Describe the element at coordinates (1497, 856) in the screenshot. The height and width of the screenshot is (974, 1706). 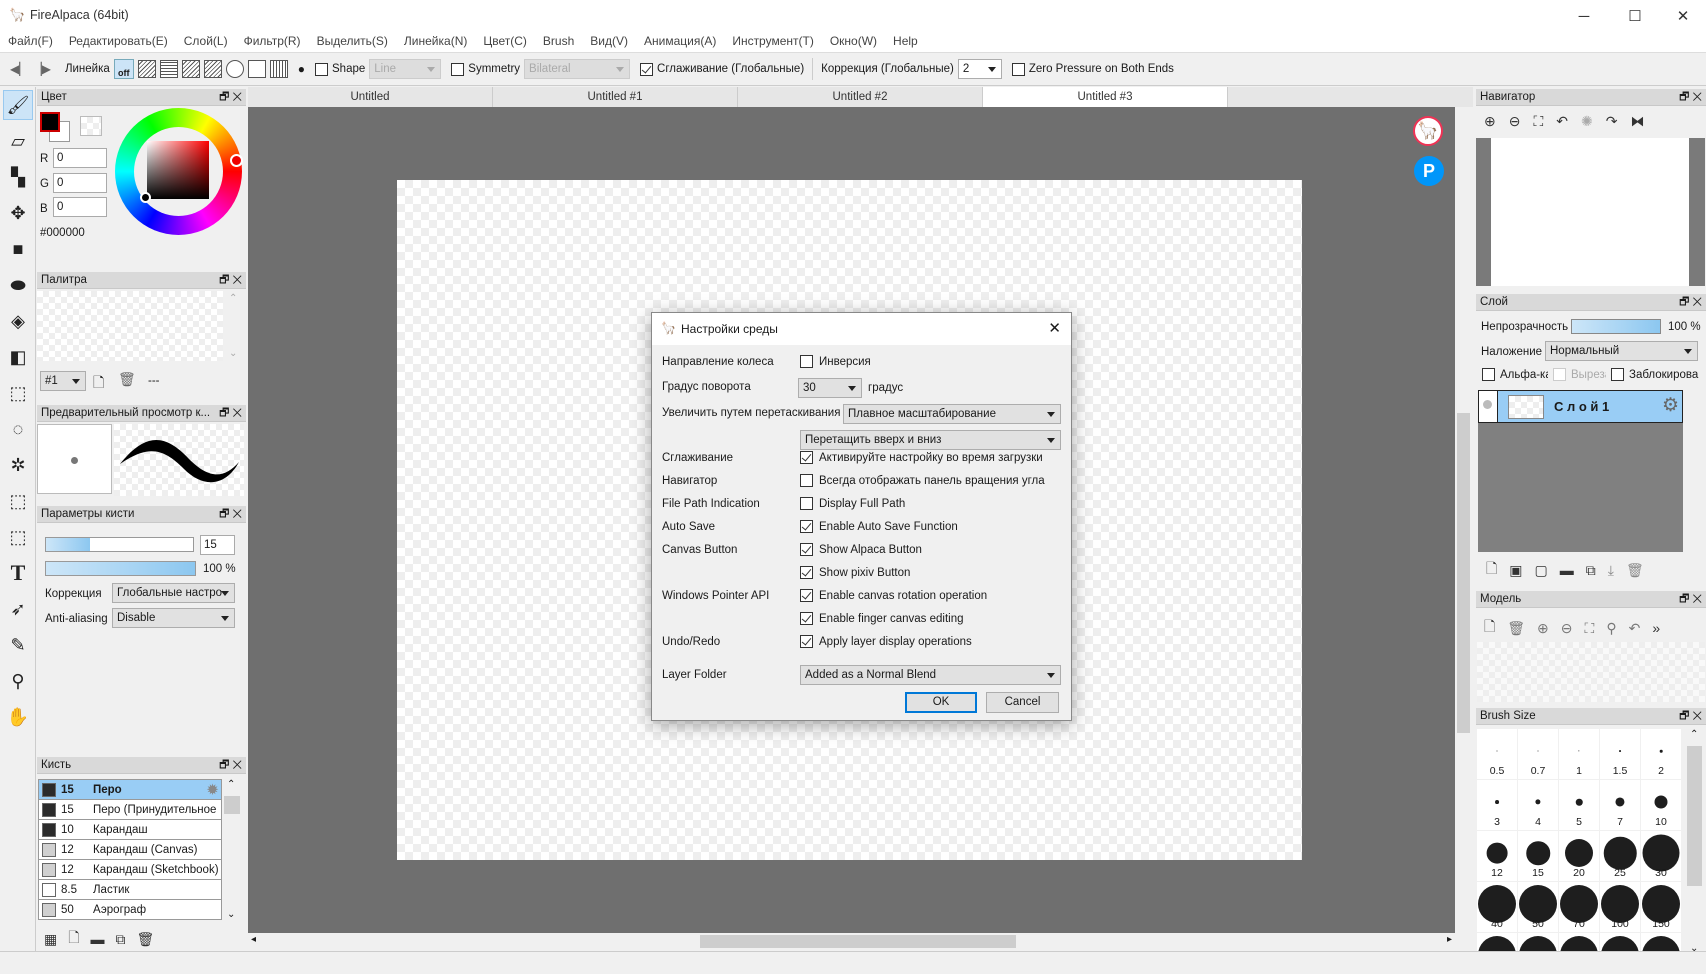
I see `brush-size-cell: 12` at that location.